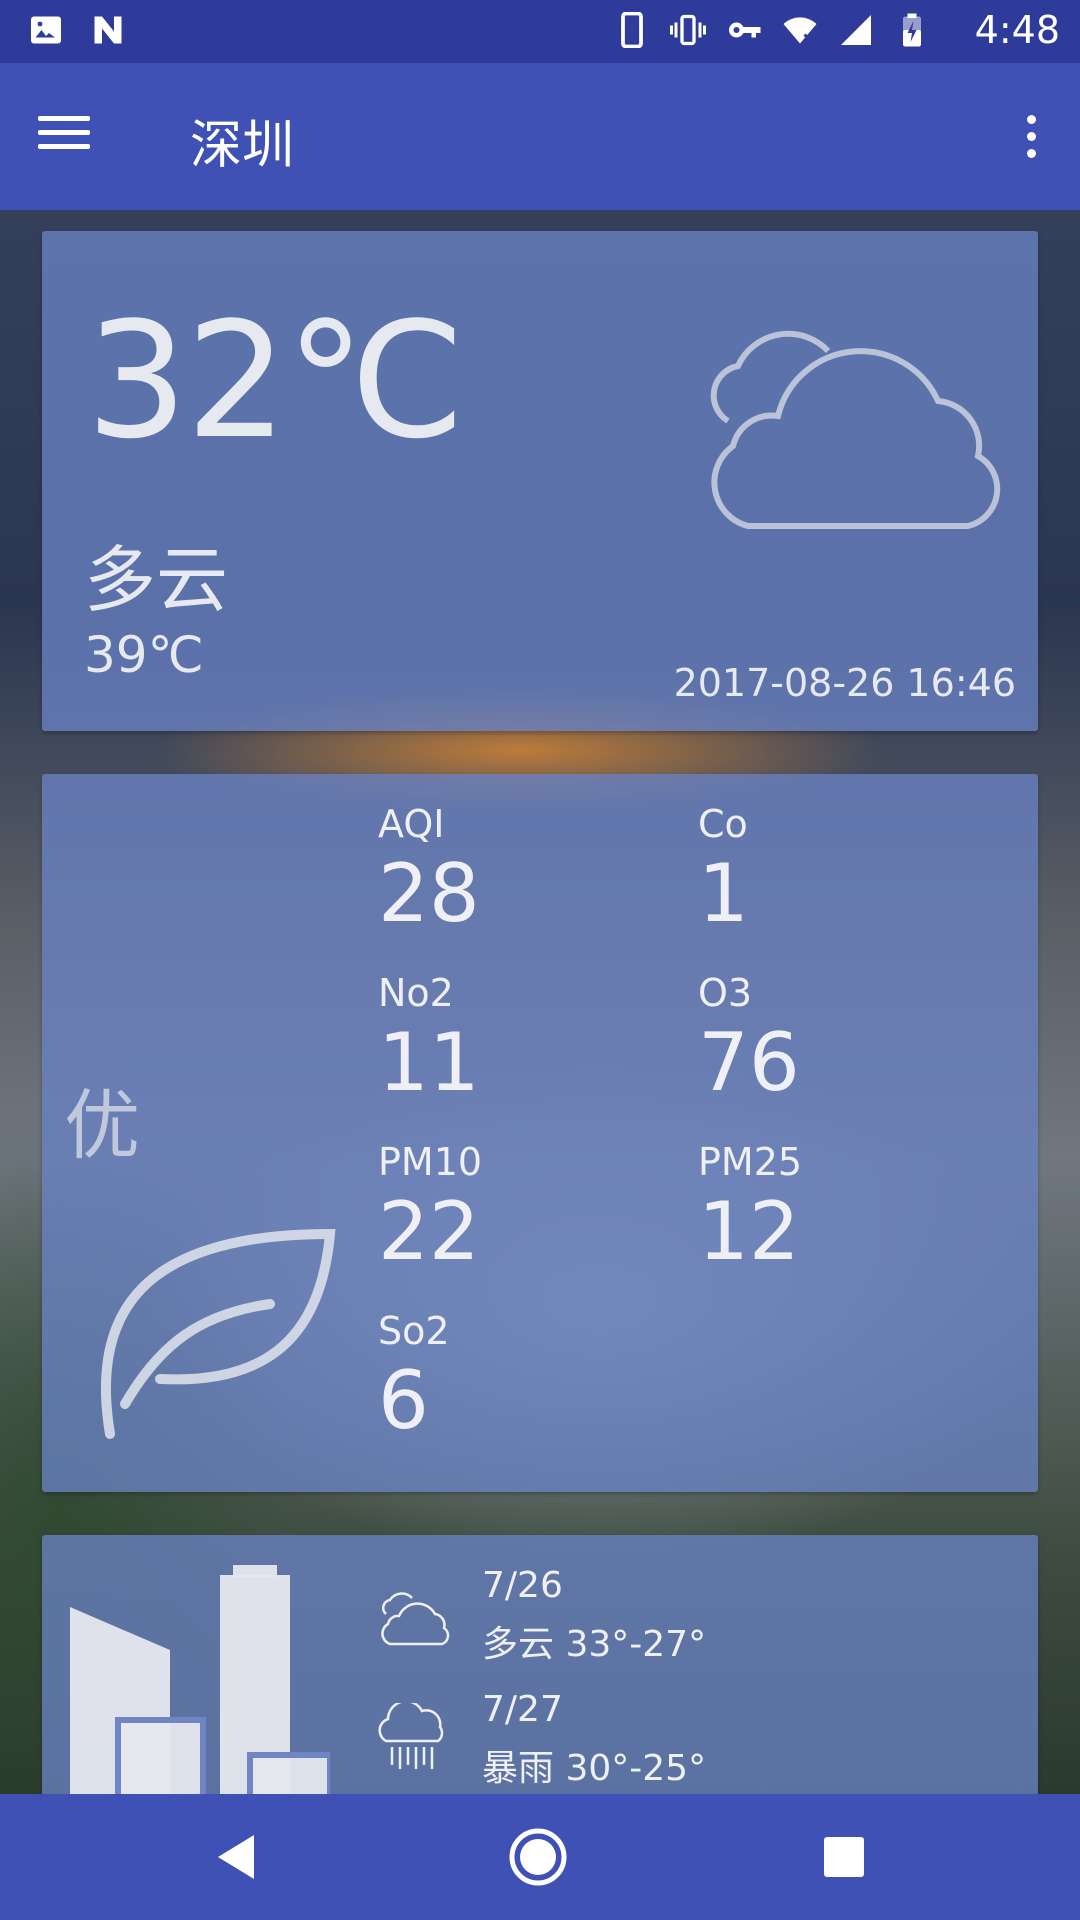 Image resolution: width=1080 pixels, height=1920 pixels. I want to click on aqi-label: PM25, so click(750, 1162).